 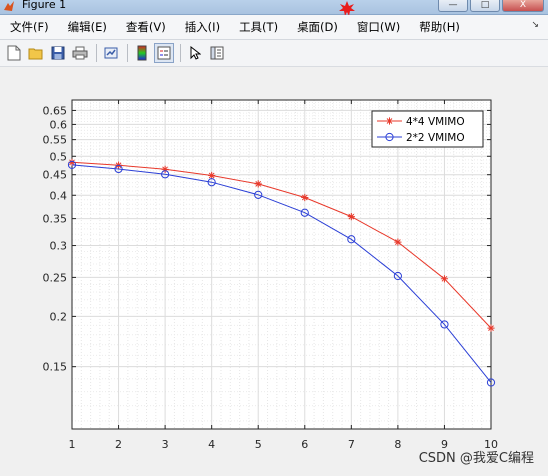 I want to click on menu-file: 文件(F), so click(x=29, y=27).